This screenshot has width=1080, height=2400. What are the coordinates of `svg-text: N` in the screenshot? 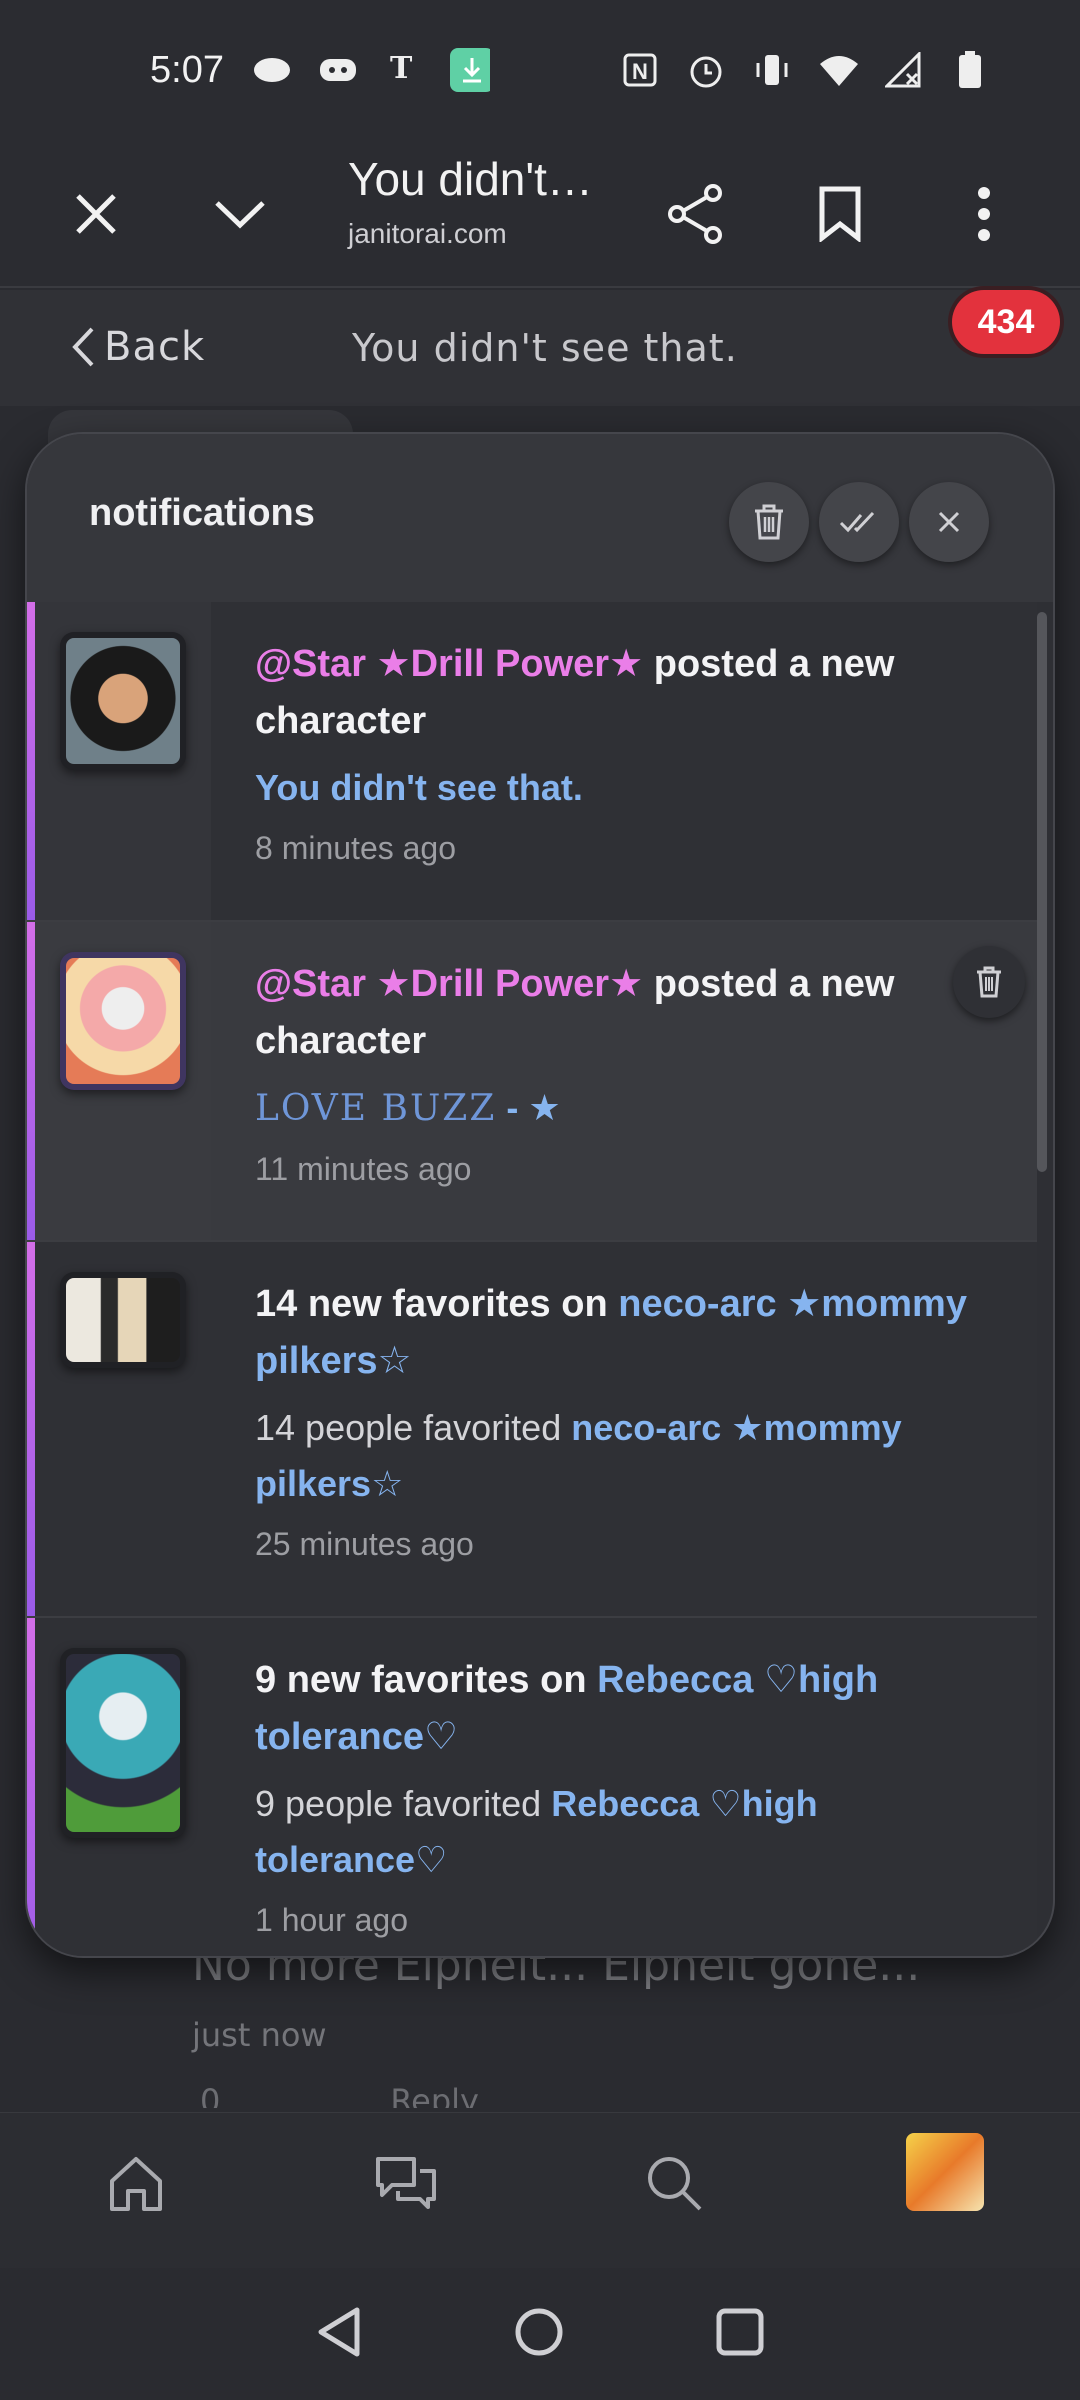 It's located at (640, 71).